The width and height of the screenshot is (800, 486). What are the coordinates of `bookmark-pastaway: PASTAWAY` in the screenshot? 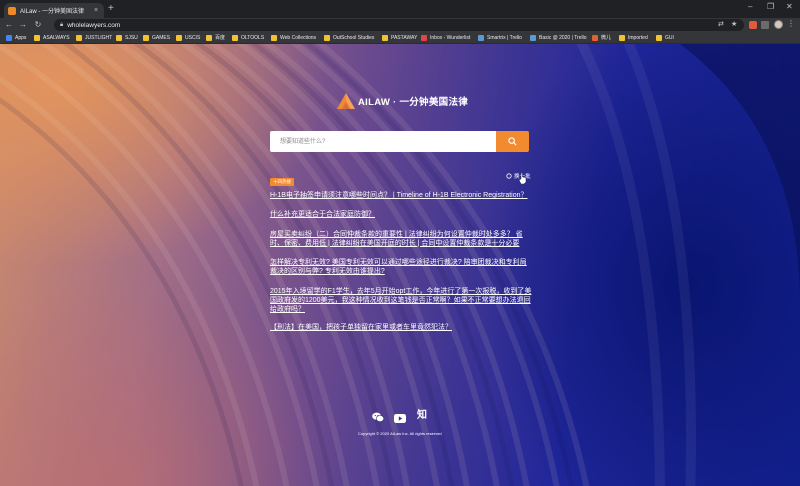 It's located at (399, 38).